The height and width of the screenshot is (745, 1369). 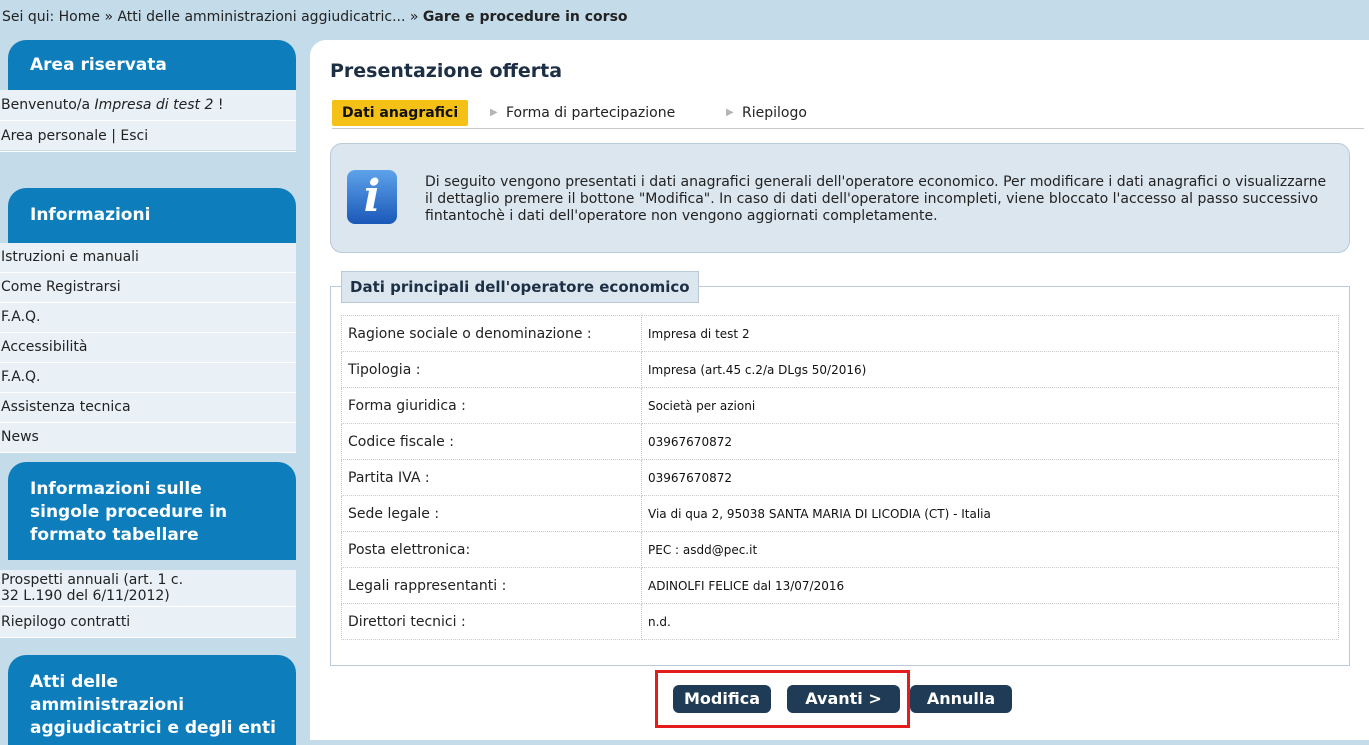 What do you see at coordinates (400, 113) in the screenshot?
I see `step-dati-anagrafici: Dati anagrafici` at bounding box center [400, 113].